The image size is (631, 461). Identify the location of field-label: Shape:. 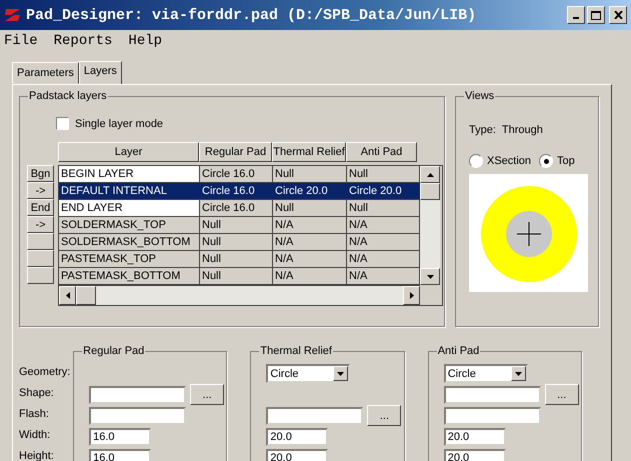
(37, 393).